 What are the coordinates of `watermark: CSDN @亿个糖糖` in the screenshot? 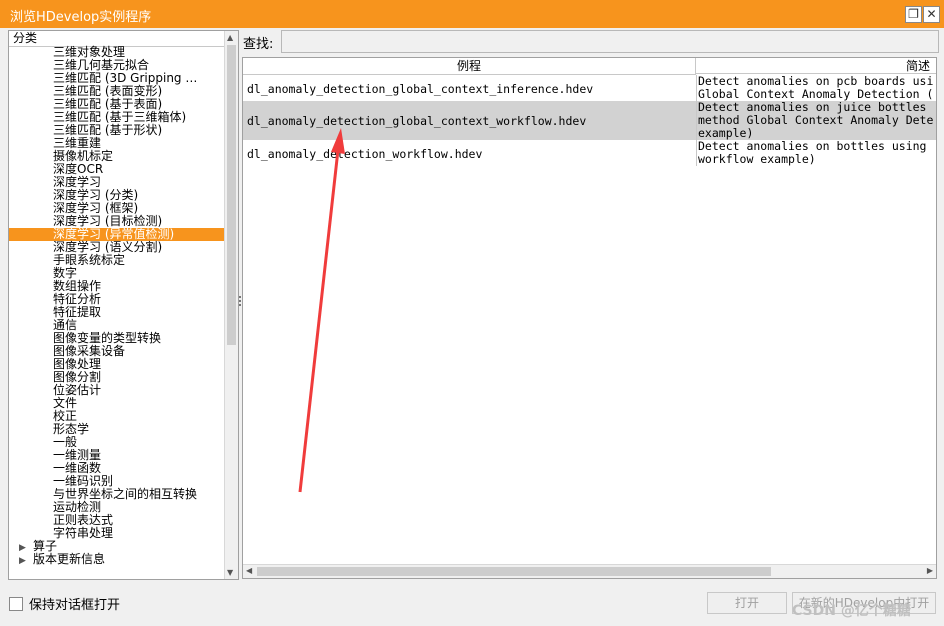 It's located at (851, 611).